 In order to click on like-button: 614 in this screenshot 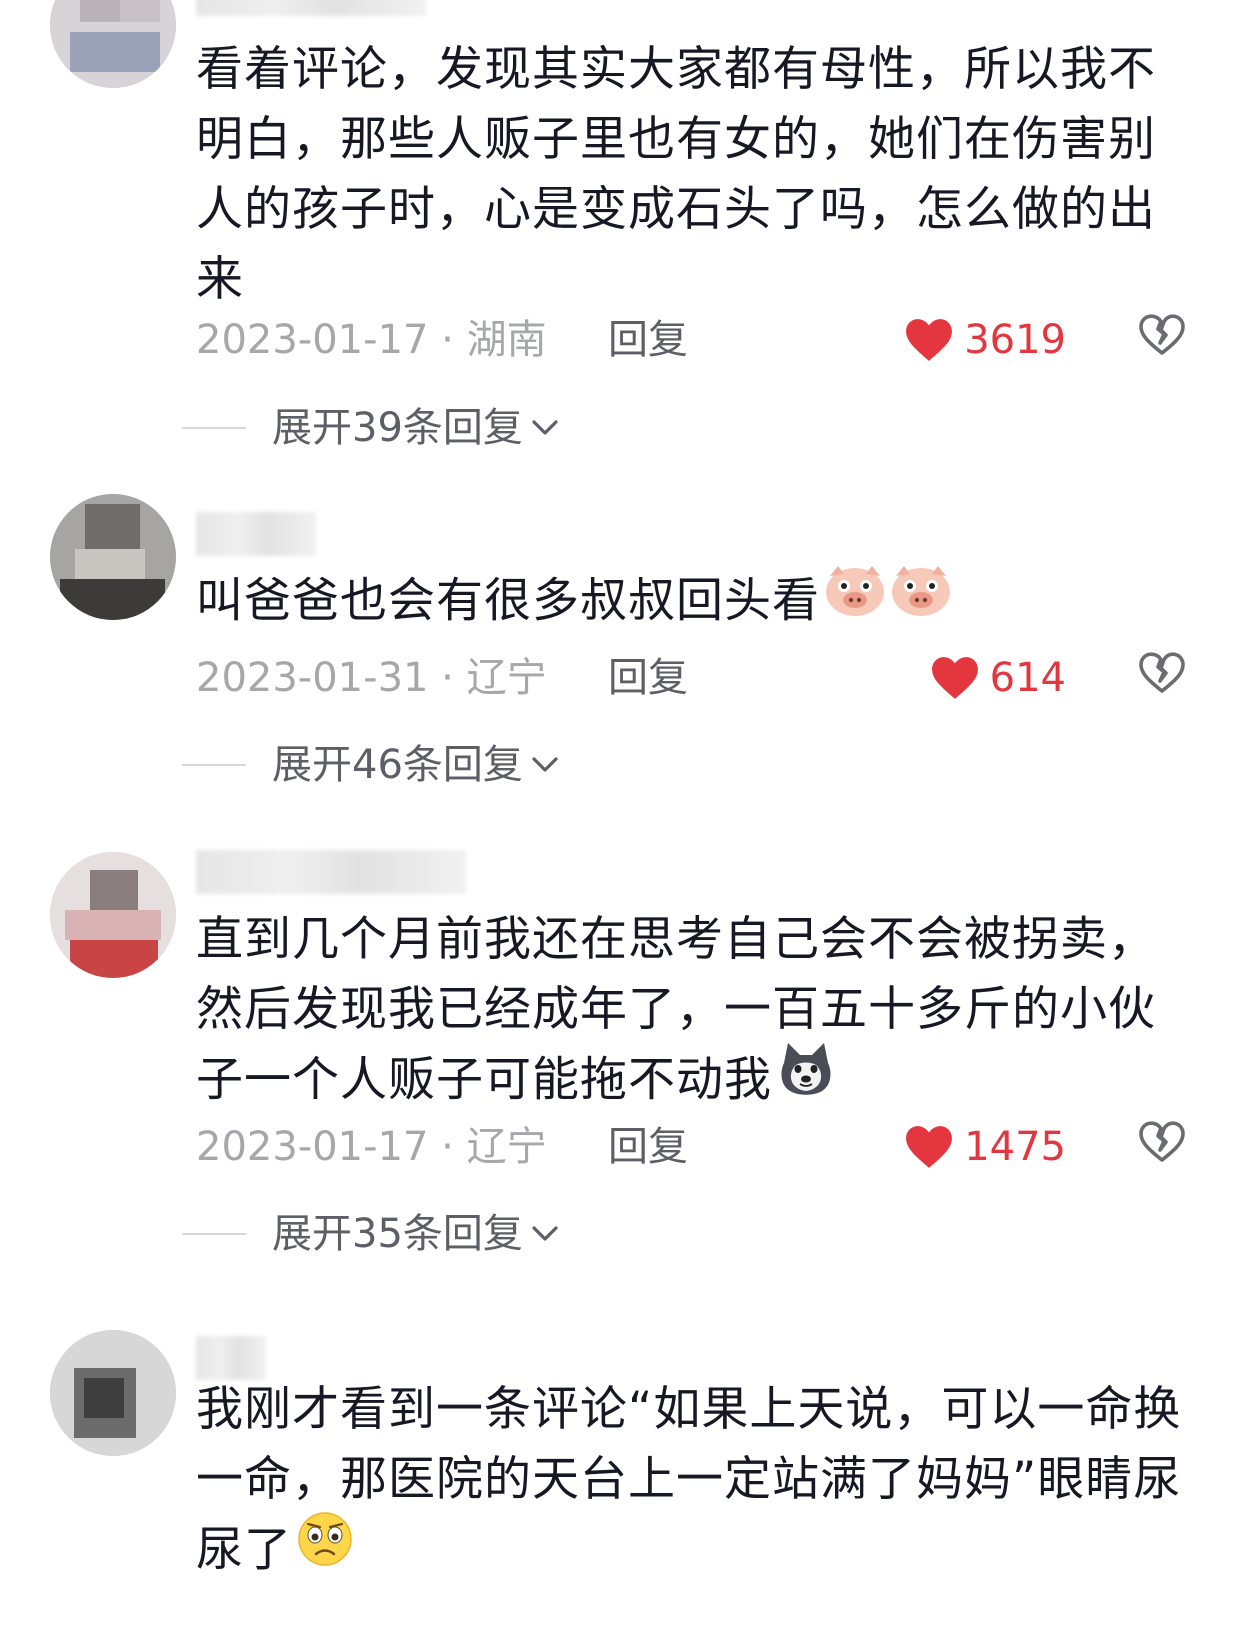, I will do `click(998, 678)`.